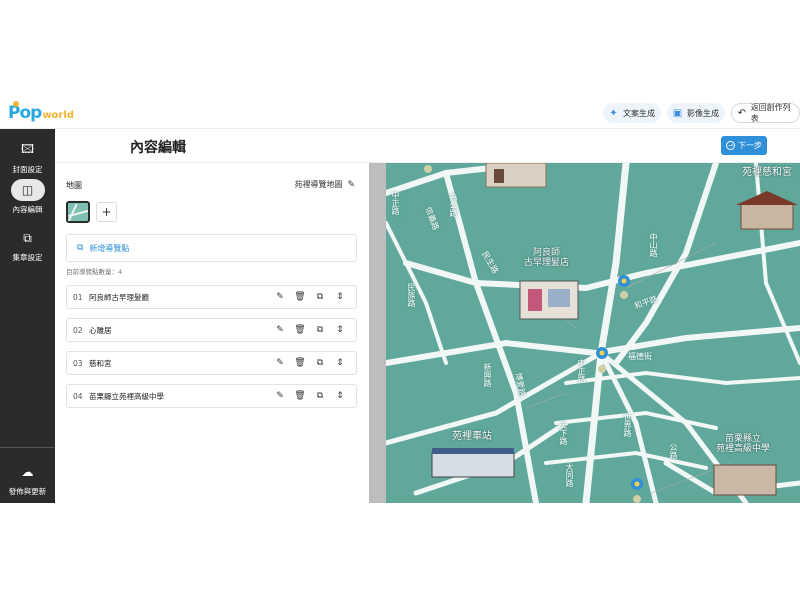  I want to click on panel-separator, so click(377, 333).